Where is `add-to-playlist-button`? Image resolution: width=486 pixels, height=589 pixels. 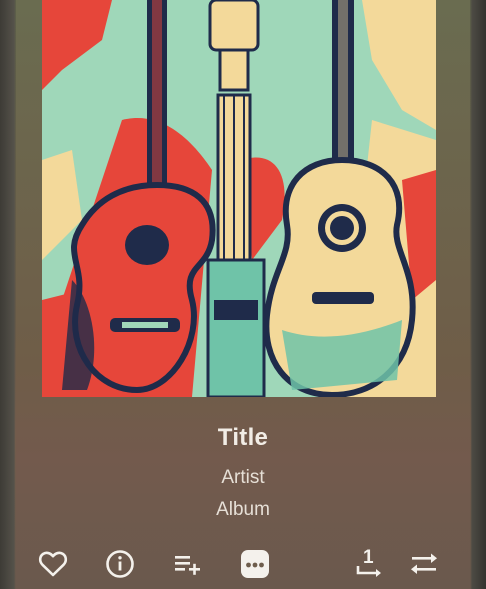
add-to-playlist-button is located at coordinates (187, 564).